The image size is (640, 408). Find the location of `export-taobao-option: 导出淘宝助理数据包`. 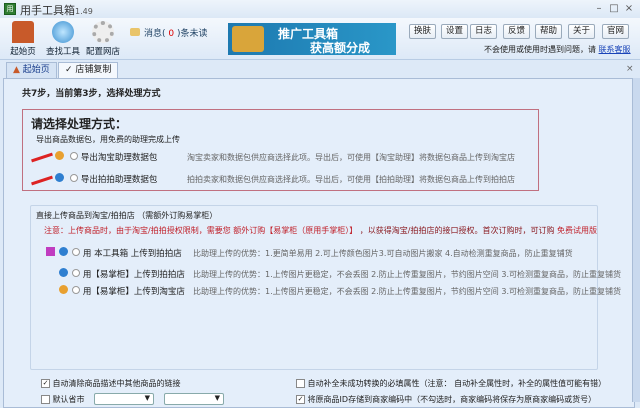

export-taobao-option: 导出淘宝助理数据包 is located at coordinates (113, 157).